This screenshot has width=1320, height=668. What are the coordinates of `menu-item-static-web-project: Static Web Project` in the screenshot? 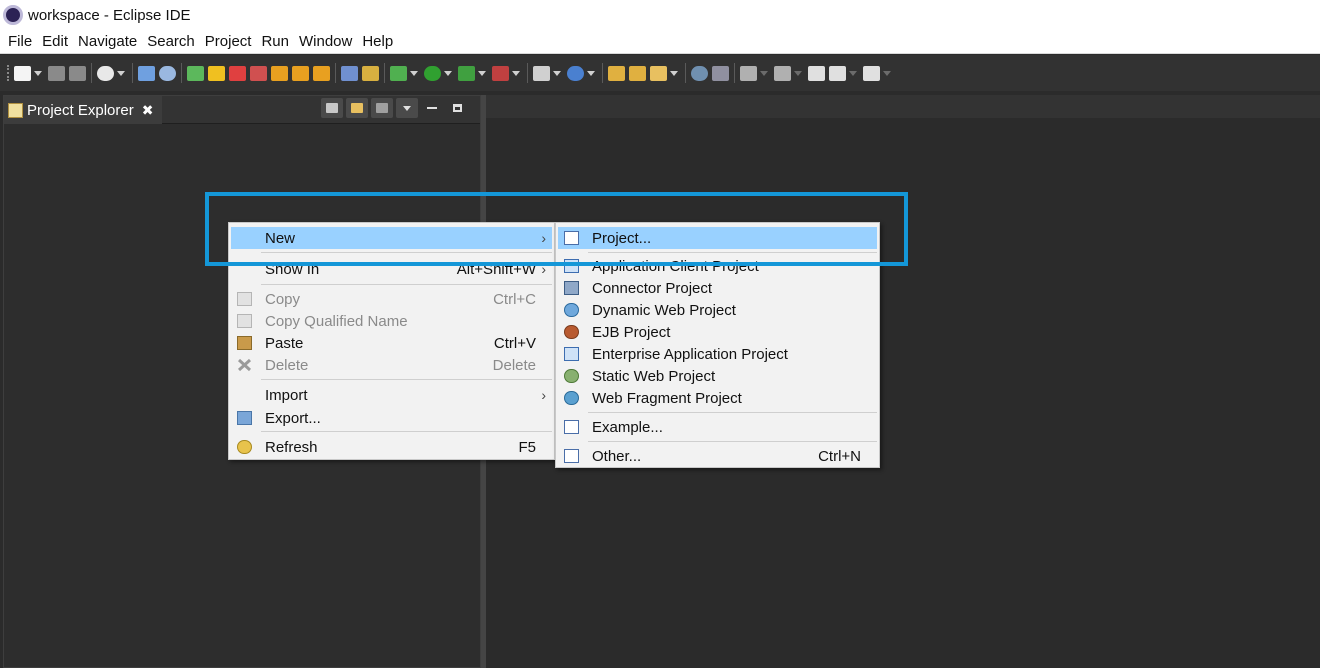 It's located at (717, 376).